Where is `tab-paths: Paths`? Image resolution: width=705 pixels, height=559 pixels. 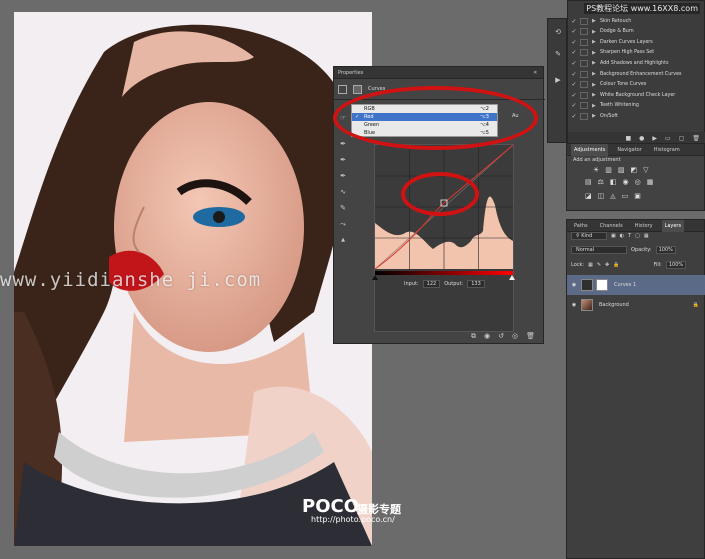
tab-paths: Paths is located at coordinates (581, 226).